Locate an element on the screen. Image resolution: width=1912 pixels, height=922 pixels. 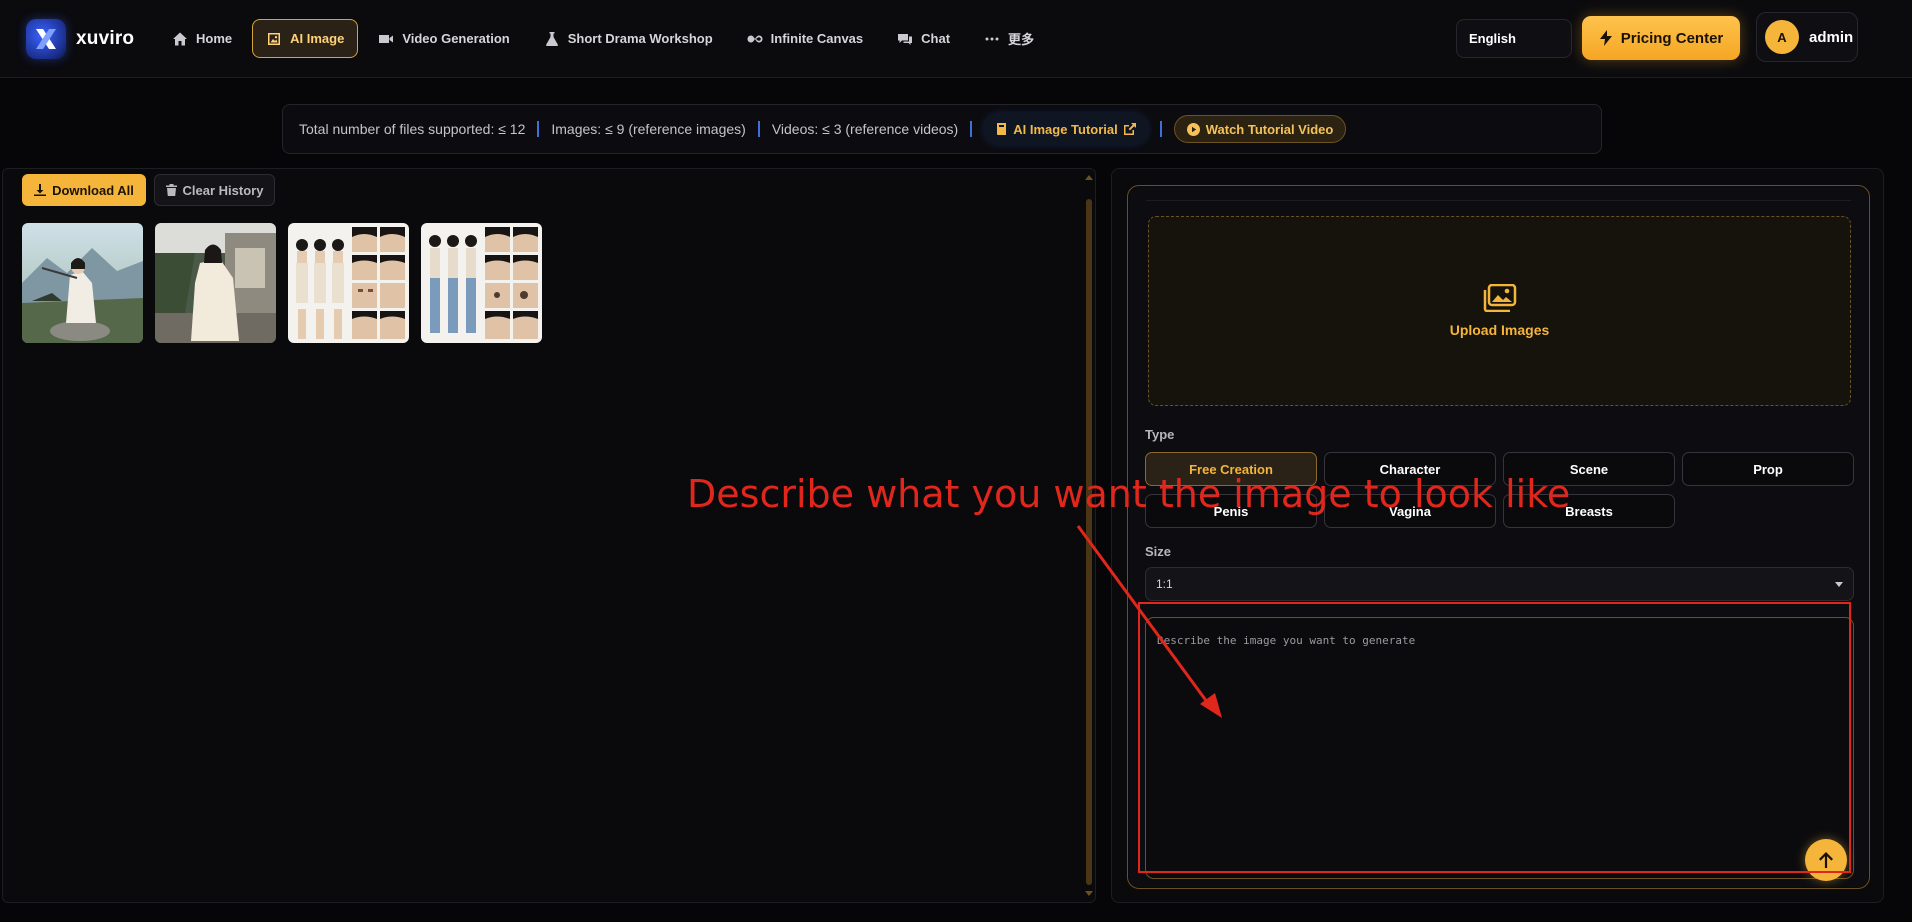
nav-ai-image: AI Image is located at coordinates (305, 38).